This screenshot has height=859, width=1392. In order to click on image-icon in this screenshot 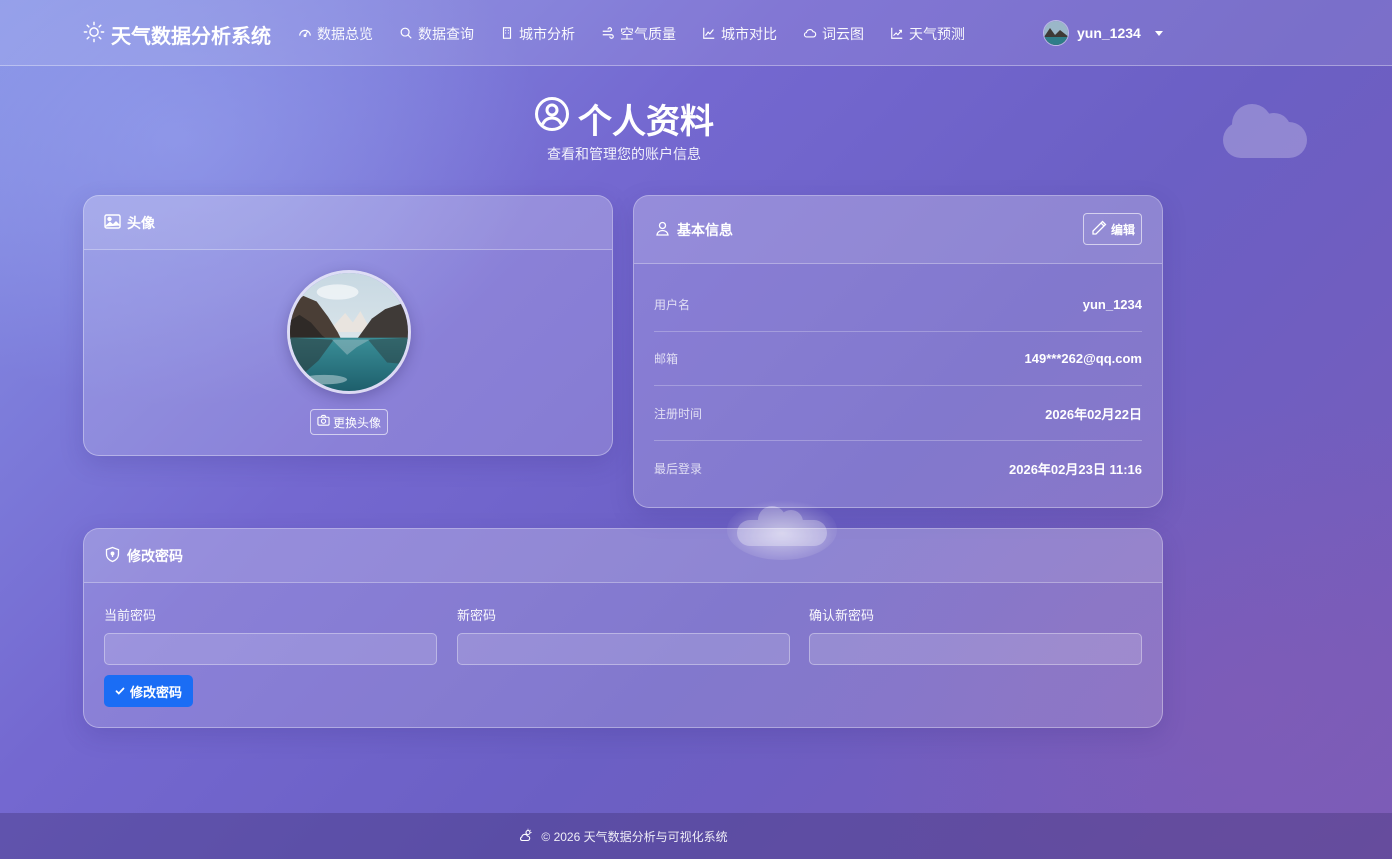, I will do `click(112, 223)`.